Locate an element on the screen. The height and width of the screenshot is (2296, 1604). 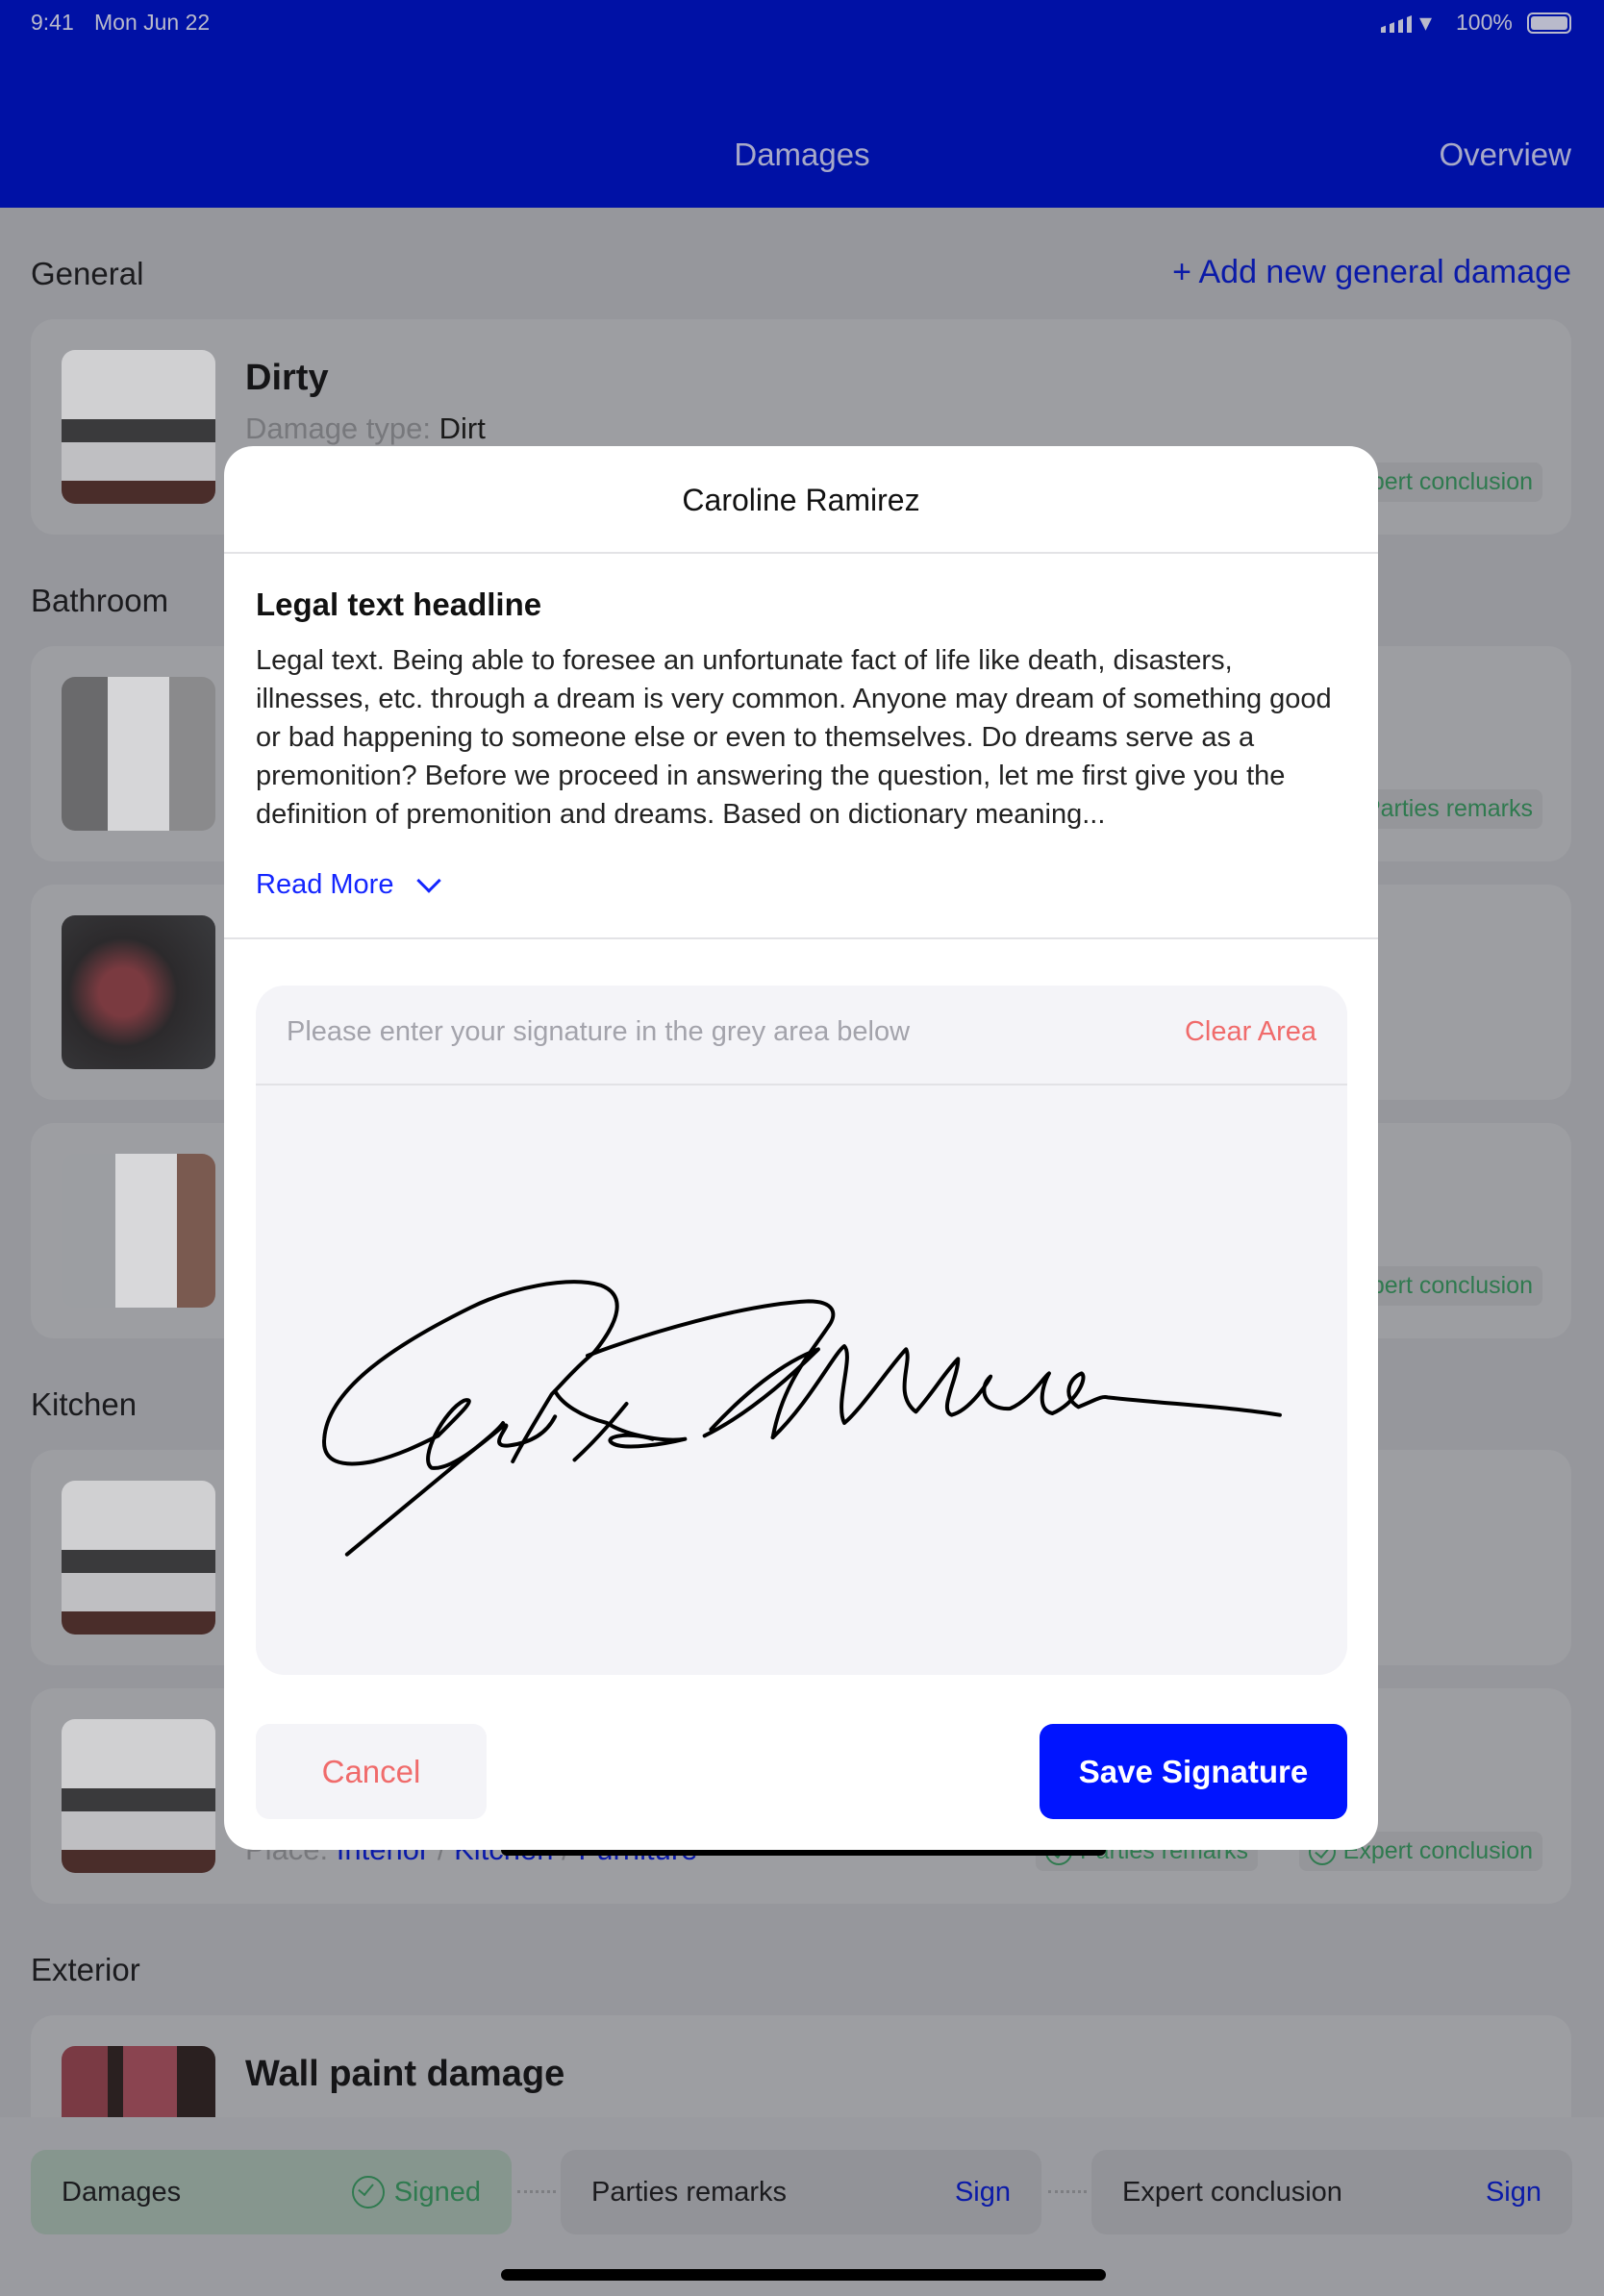
step-label: Damages is located at coordinates (122, 2192).